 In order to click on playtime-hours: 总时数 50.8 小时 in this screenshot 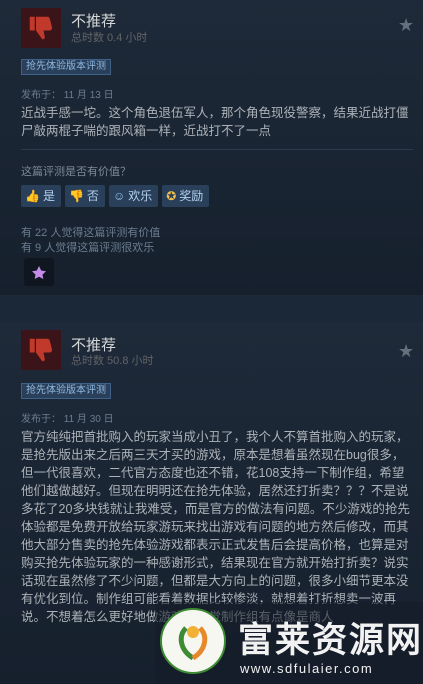, I will do `click(112, 361)`.